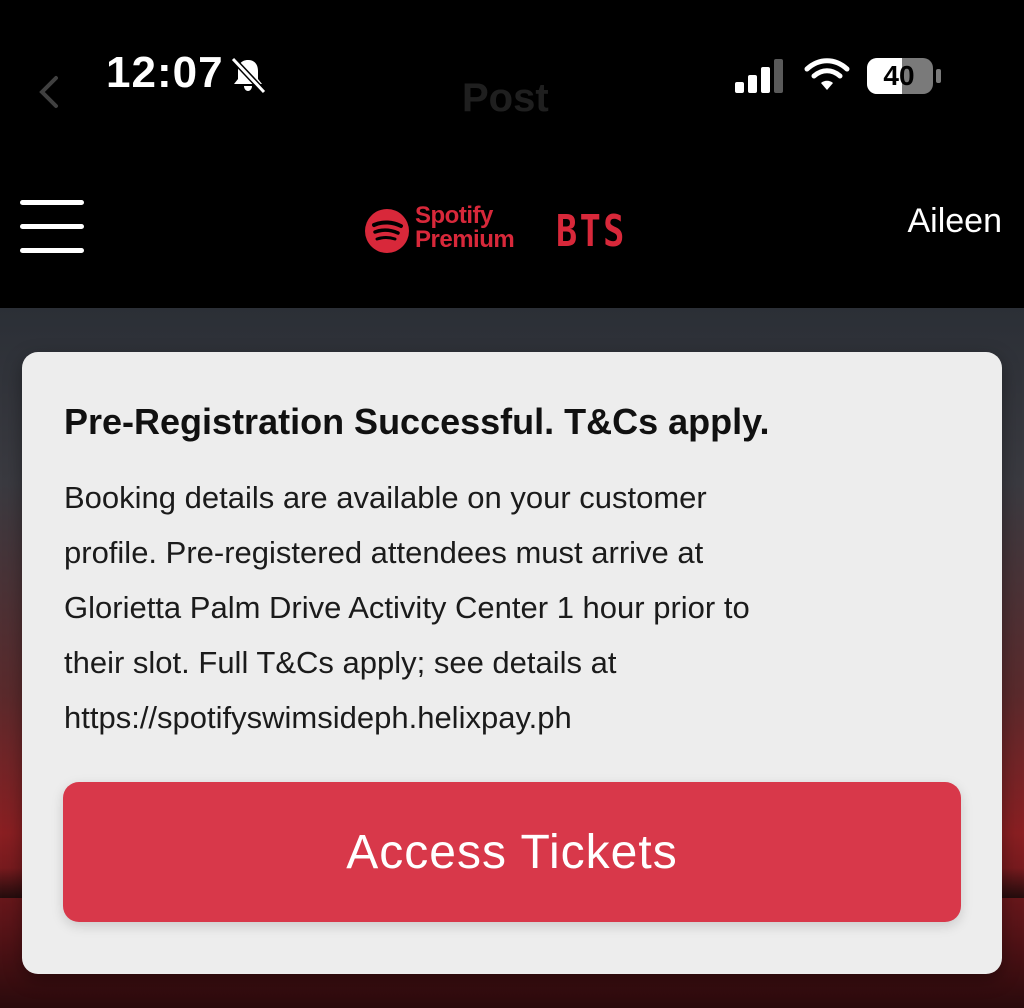 The image size is (1024, 1008). I want to click on status-time: 12:07, so click(165, 72).